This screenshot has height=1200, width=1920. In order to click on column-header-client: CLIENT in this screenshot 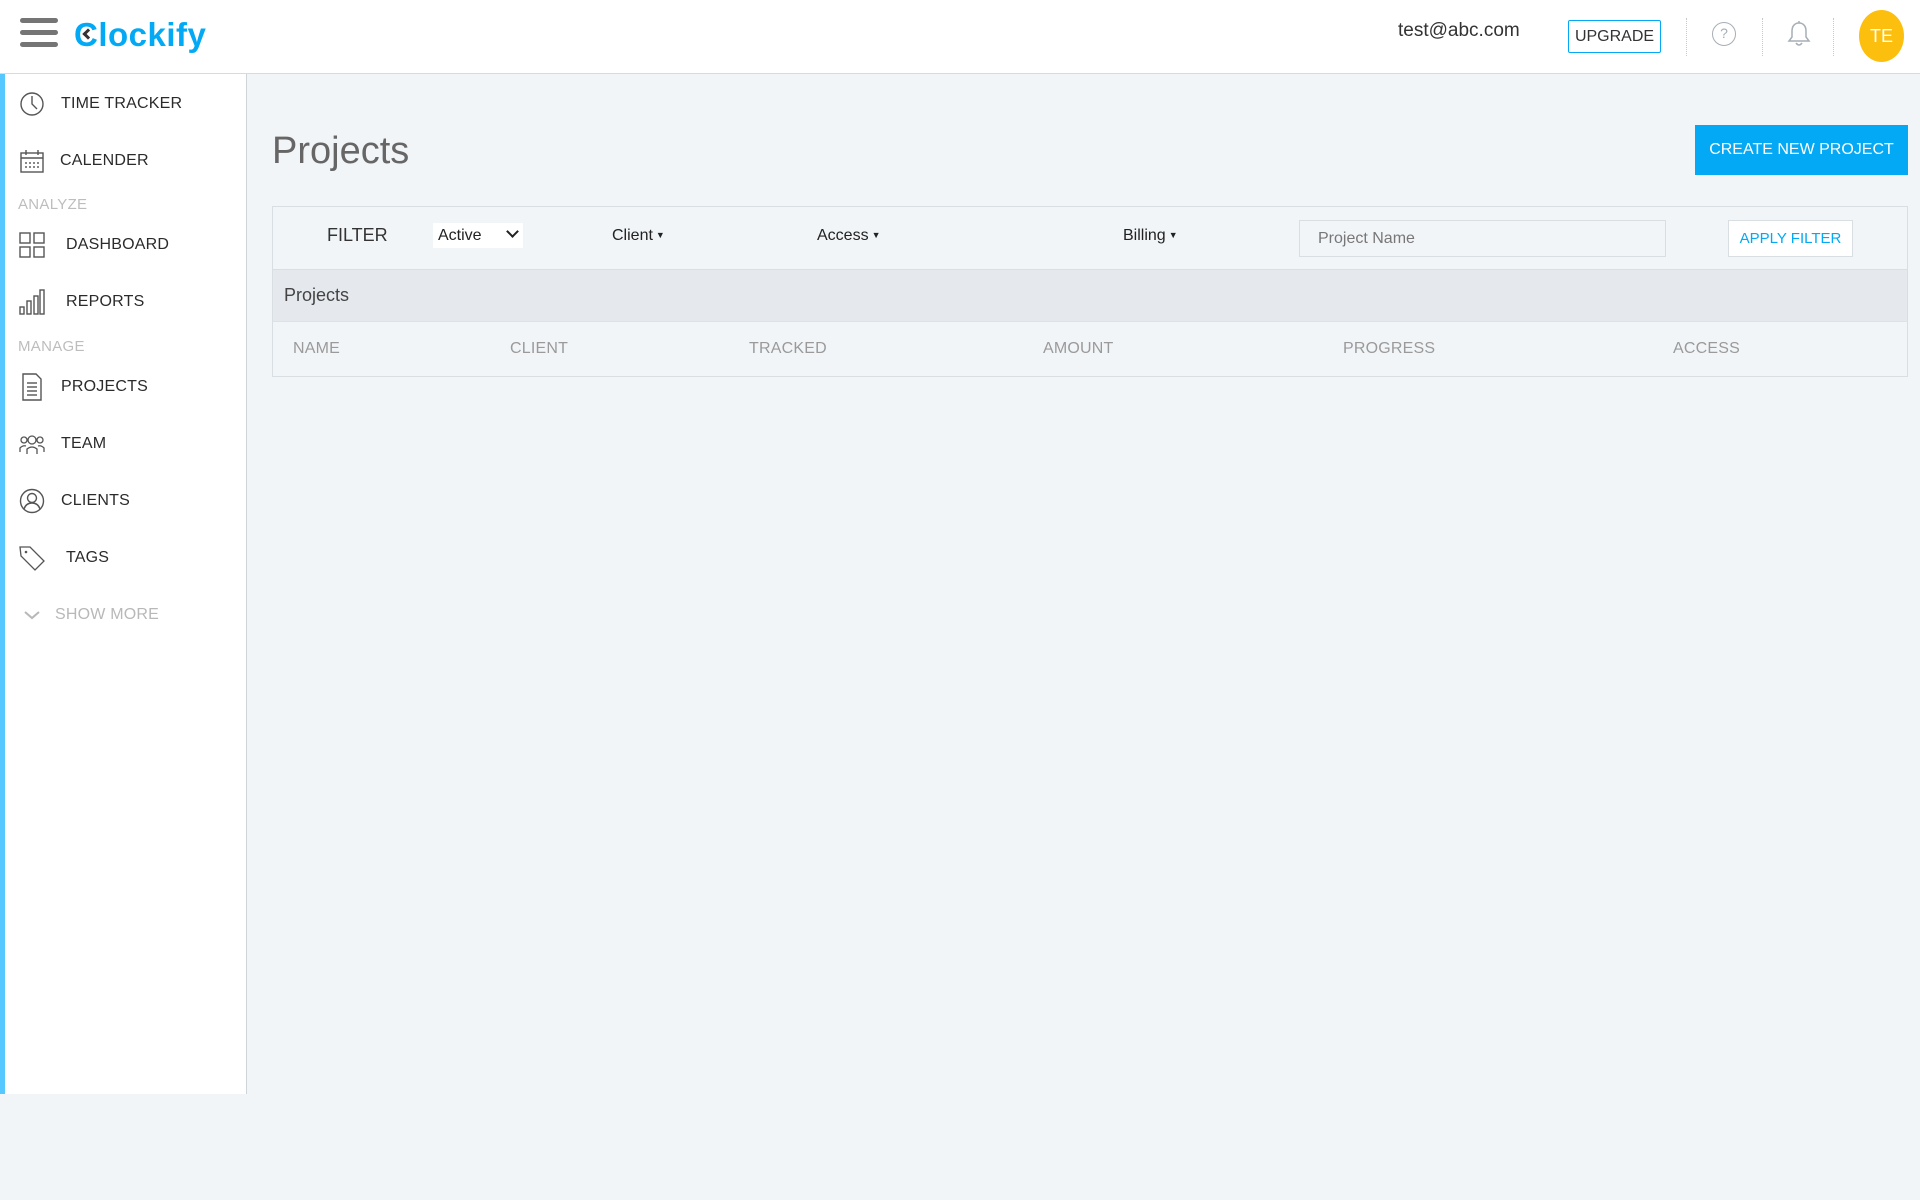, I will do `click(539, 349)`.